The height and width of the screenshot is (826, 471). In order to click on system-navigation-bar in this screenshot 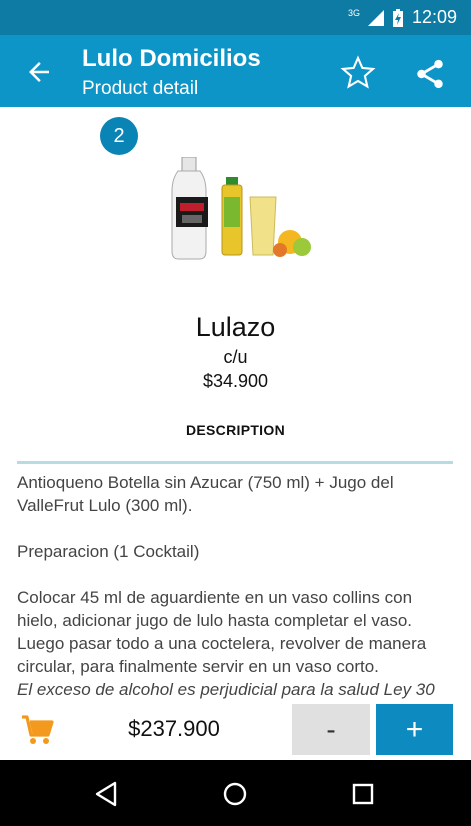, I will do `click(235, 793)`.